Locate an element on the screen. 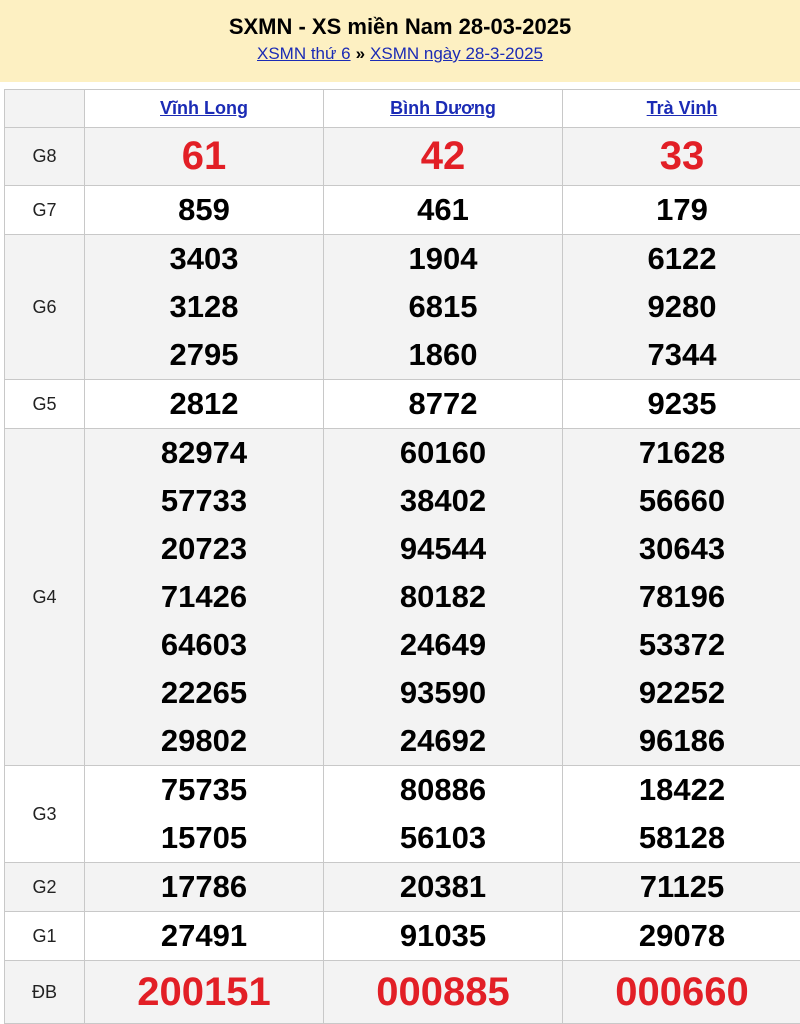 This screenshot has width=800, height=1024. prize-label: G8 is located at coordinates (45, 157).